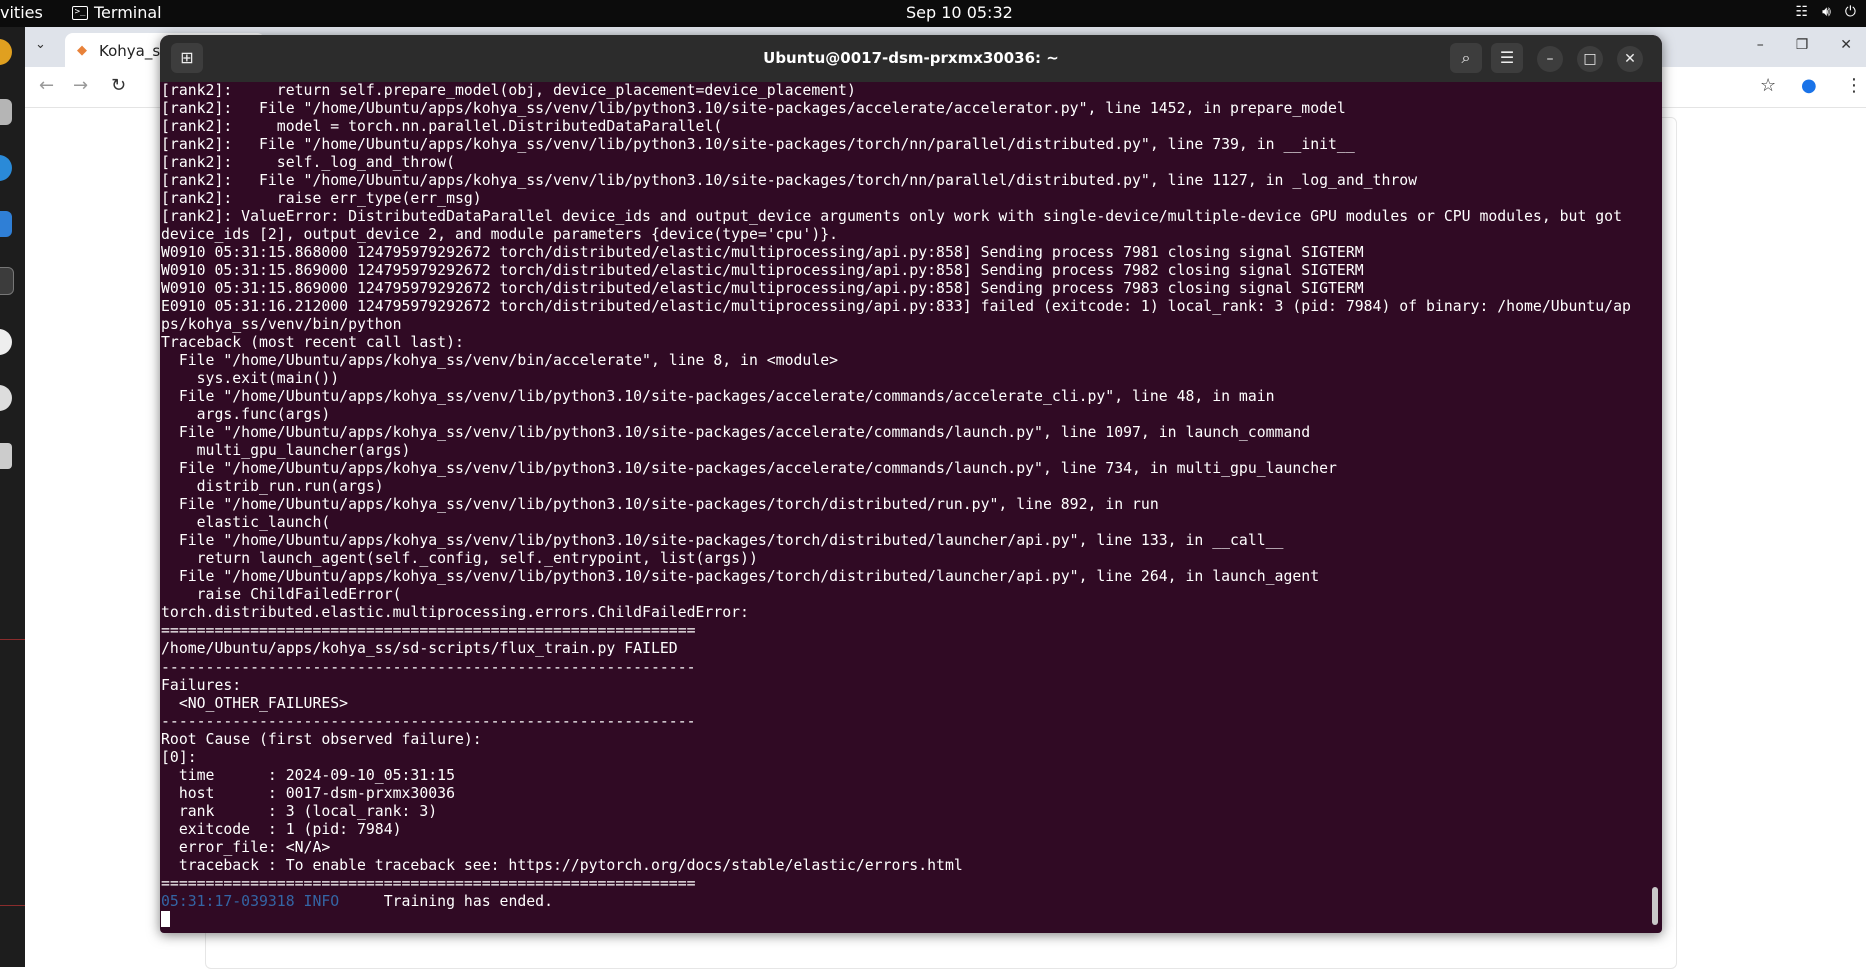  What do you see at coordinates (308, 775) in the screenshot?
I see `terminal-line: time : 2024-09-10_05:31:15` at bounding box center [308, 775].